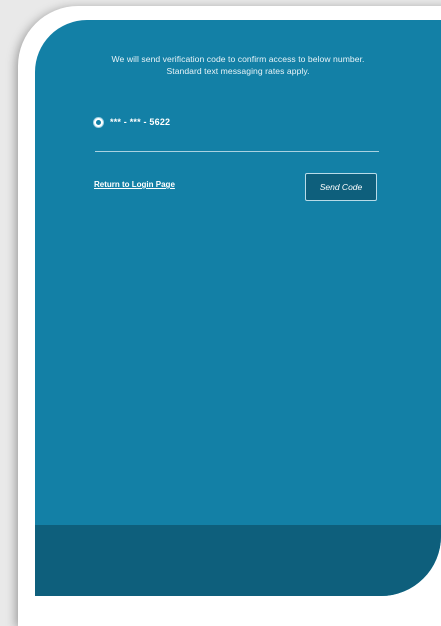 The width and height of the screenshot is (441, 626). I want to click on return-to-login-link: Return to Login Page, so click(134, 184).